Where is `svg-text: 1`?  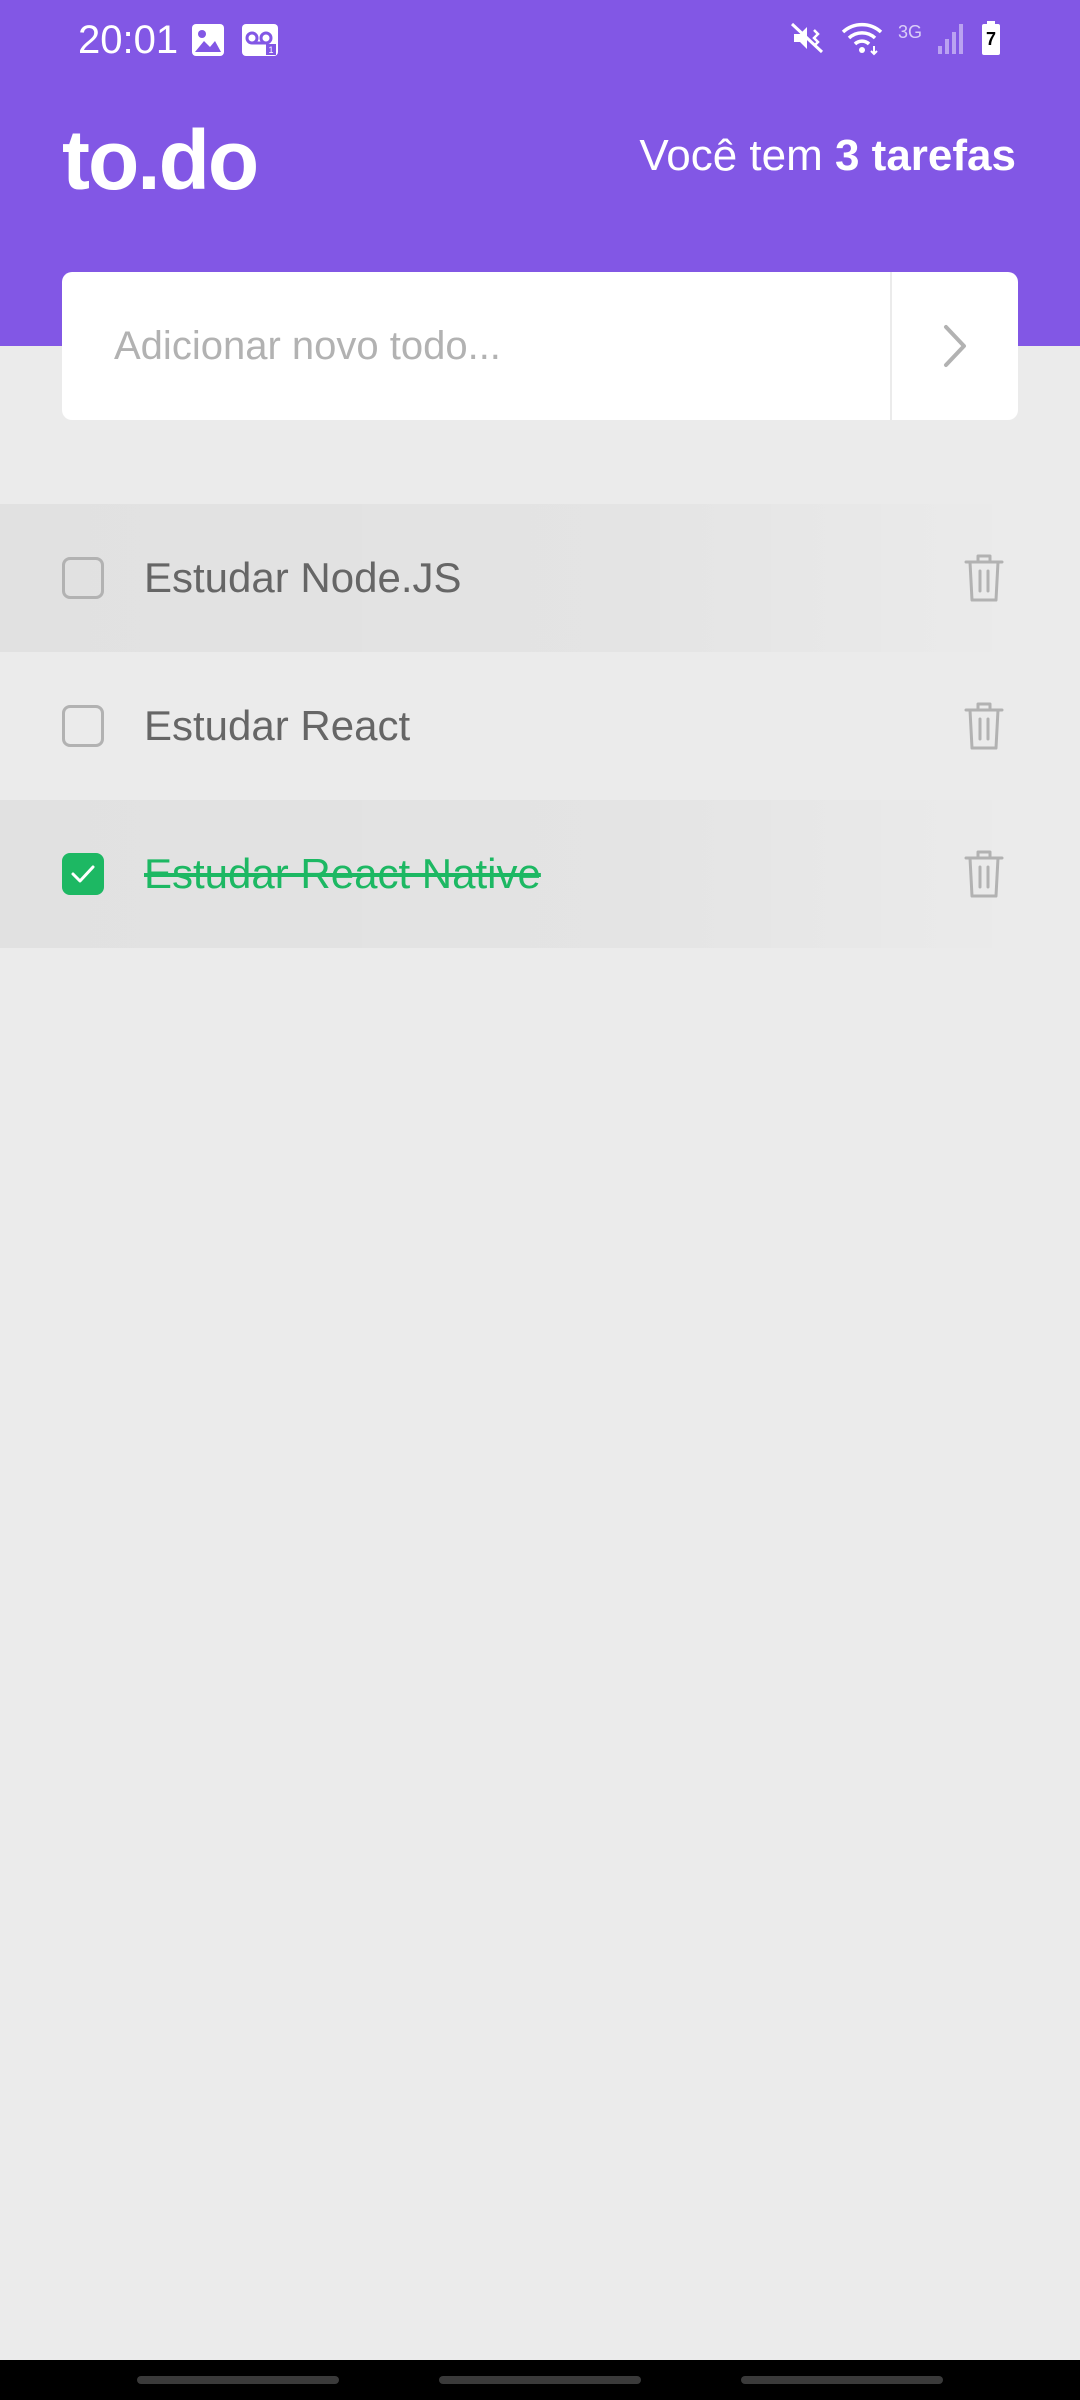
svg-text: 1 is located at coordinates (270, 50).